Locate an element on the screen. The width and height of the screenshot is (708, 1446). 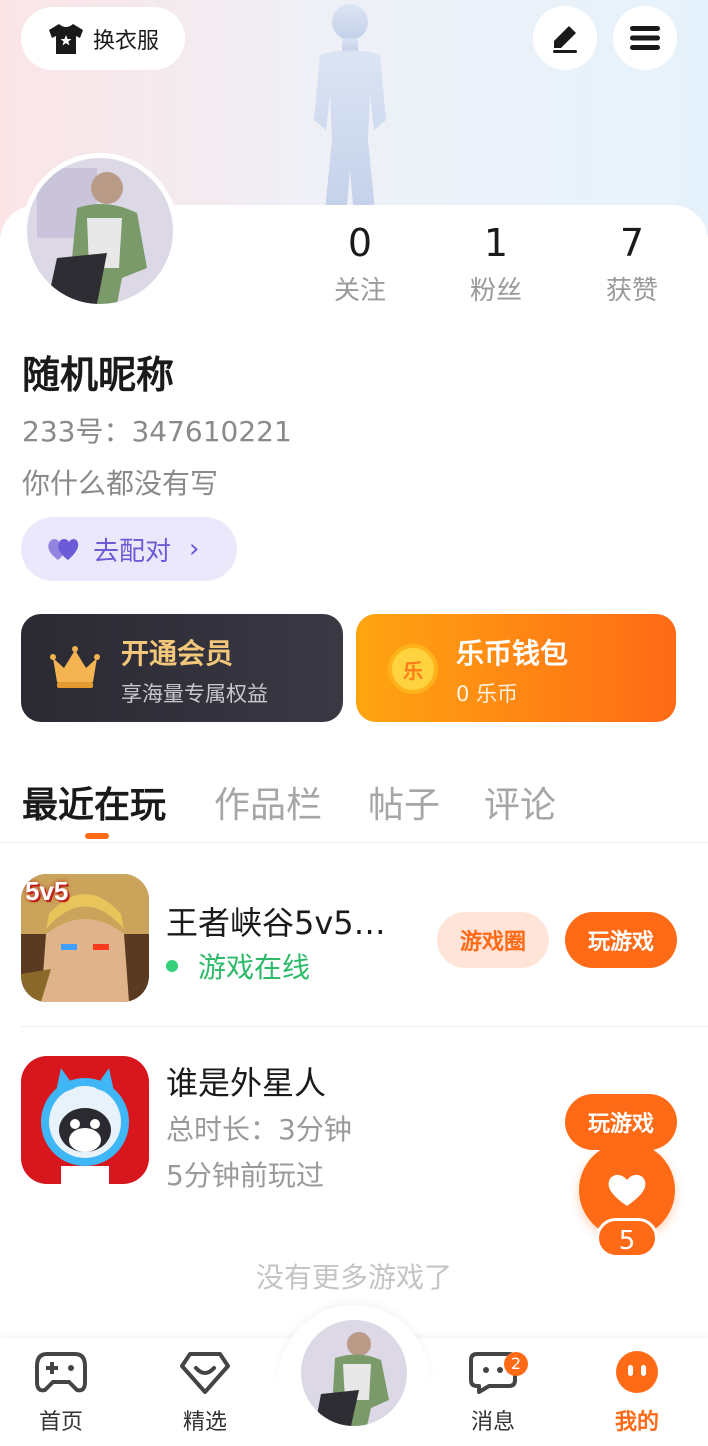
wallet-title: 乐币钱包 is located at coordinates (512, 653).